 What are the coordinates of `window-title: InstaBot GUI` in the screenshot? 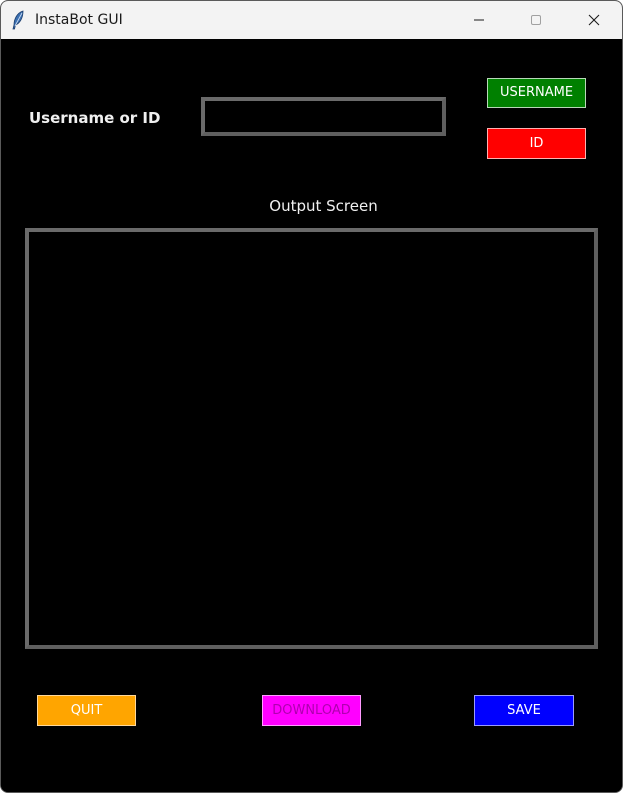 It's located at (79, 20).